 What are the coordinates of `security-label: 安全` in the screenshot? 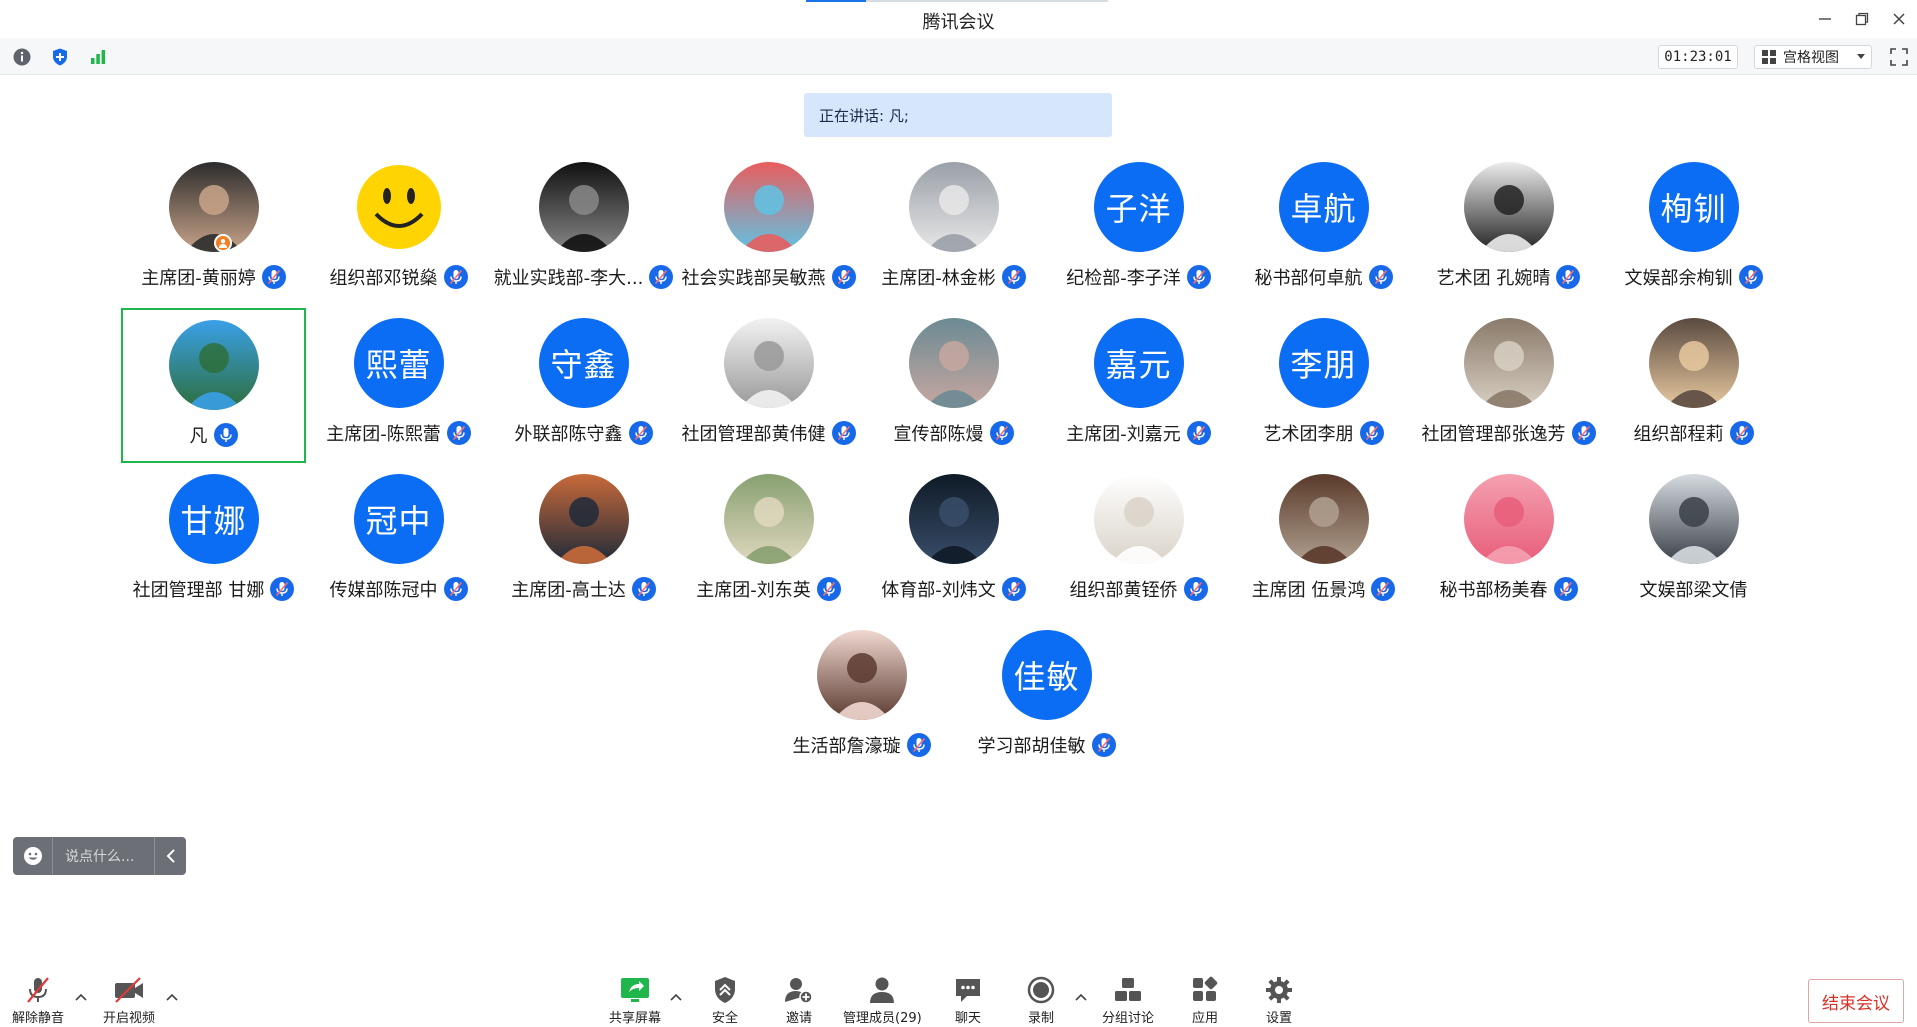 It's located at (724, 1018).